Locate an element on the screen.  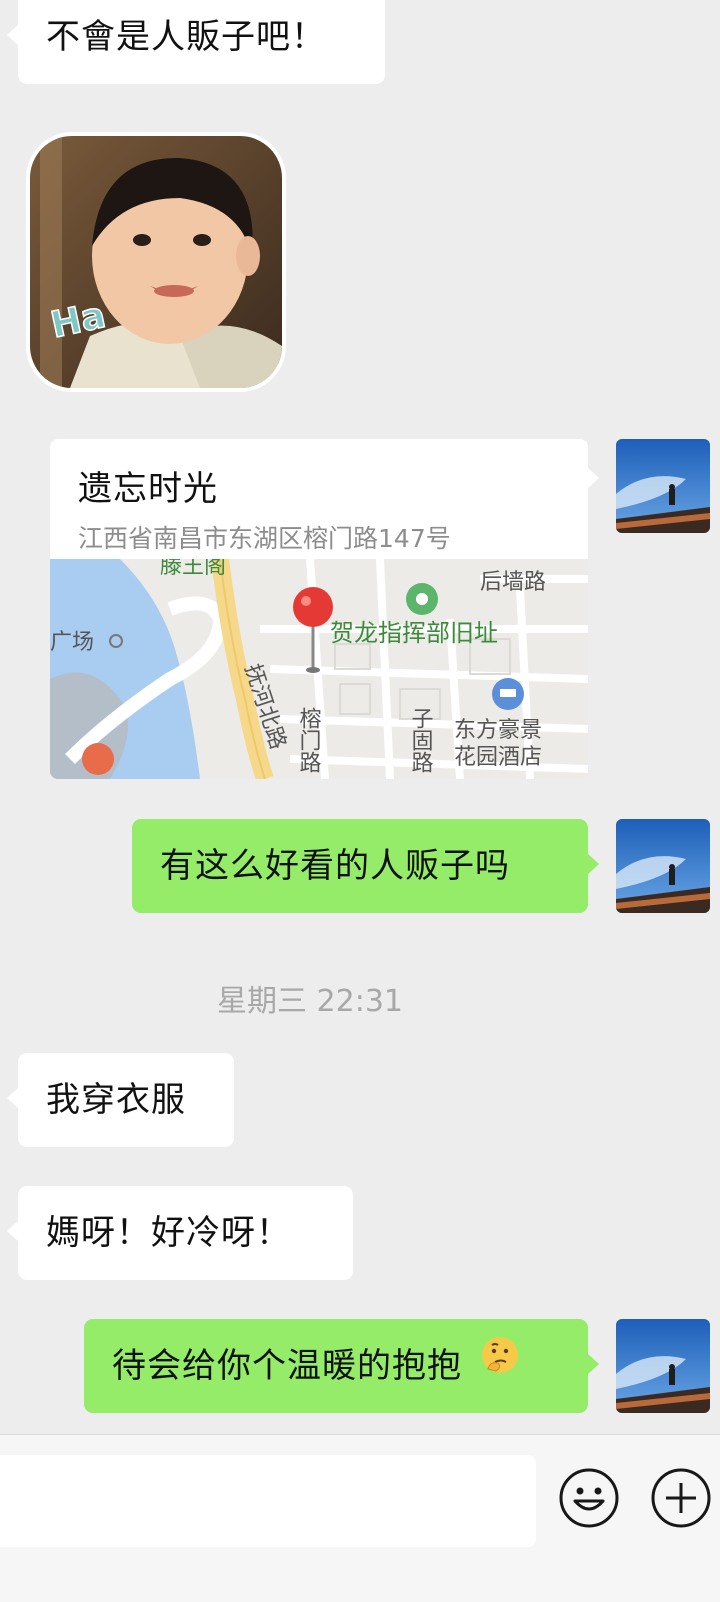
location-title: 遗忘时光 is located at coordinates (148, 489).